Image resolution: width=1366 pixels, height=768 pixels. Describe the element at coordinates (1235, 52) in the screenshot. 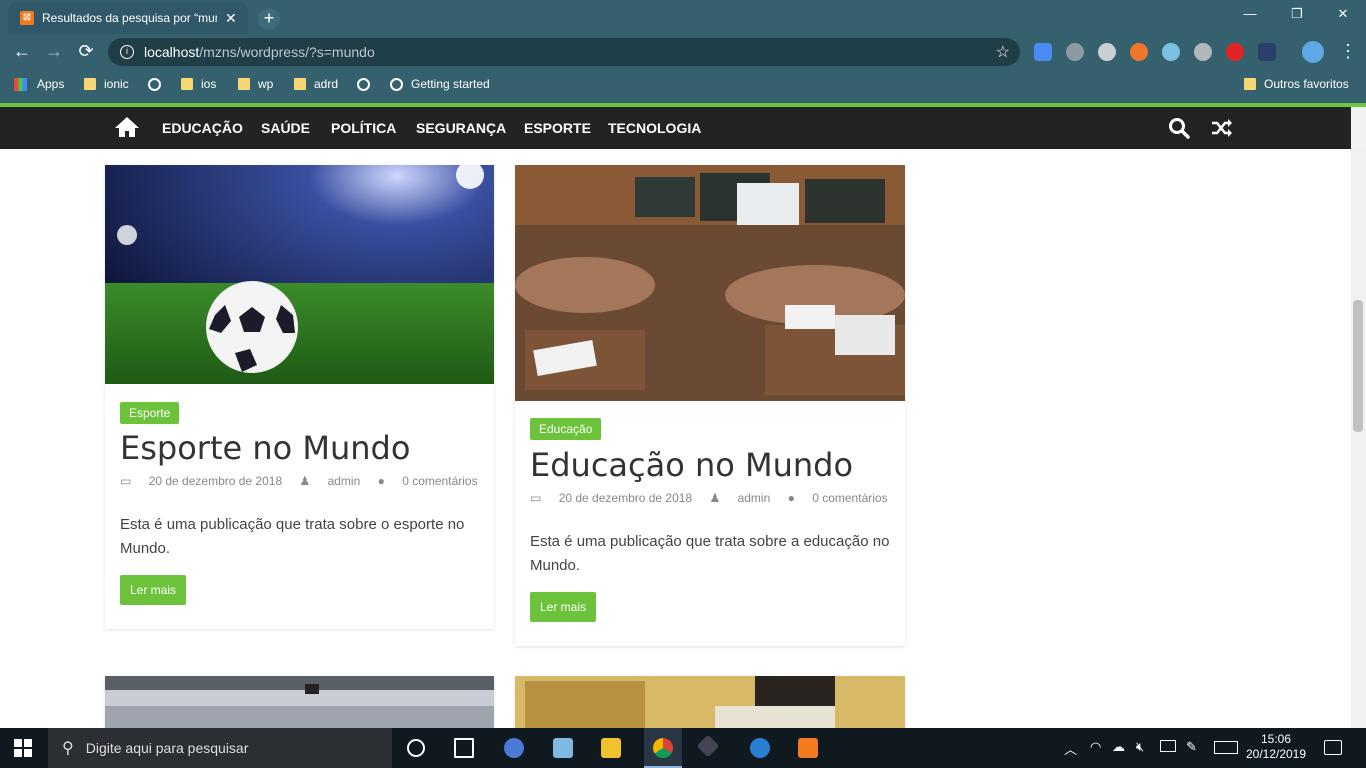

I see `hand-extension-icon` at that location.